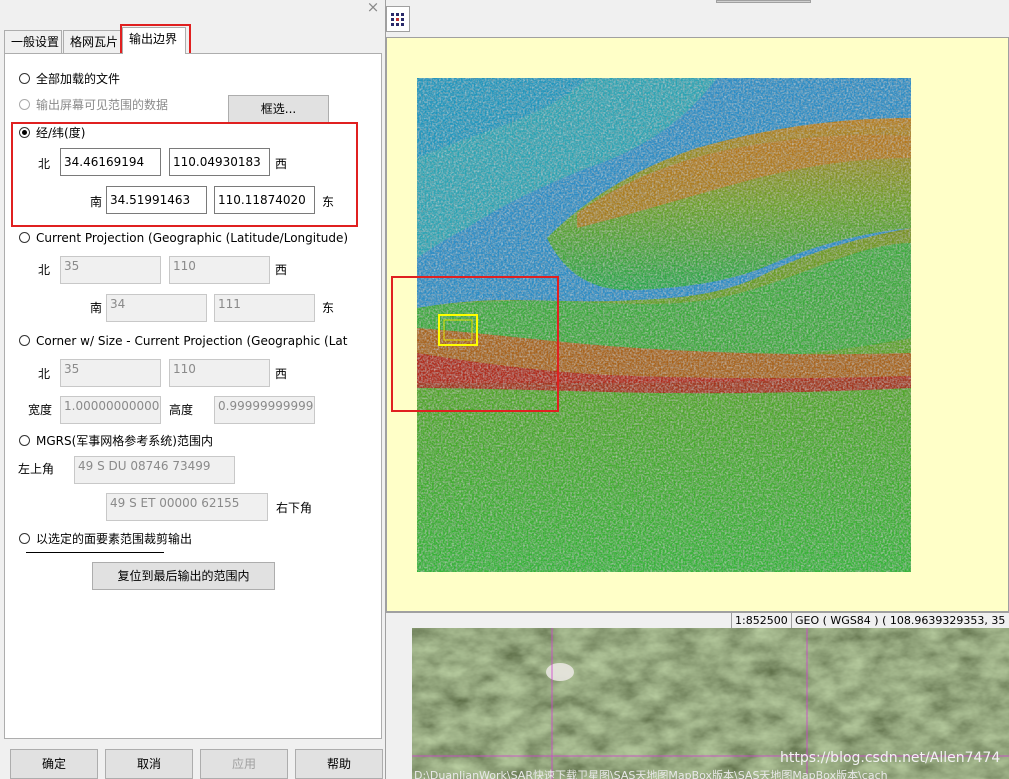 Image resolution: width=1009 pixels, height=779 pixels. Describe the element at coordinates (244, 764) in the screenshot. I see `apply-button: 应用` at that location.